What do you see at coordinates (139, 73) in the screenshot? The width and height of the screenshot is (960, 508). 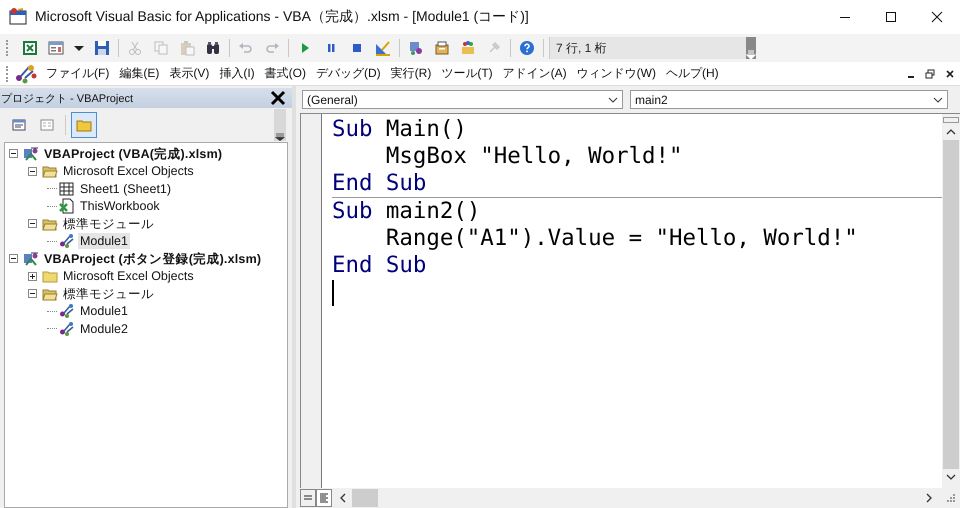 I see `menu-item: 編集(E)` at bounding box center [139, 73].